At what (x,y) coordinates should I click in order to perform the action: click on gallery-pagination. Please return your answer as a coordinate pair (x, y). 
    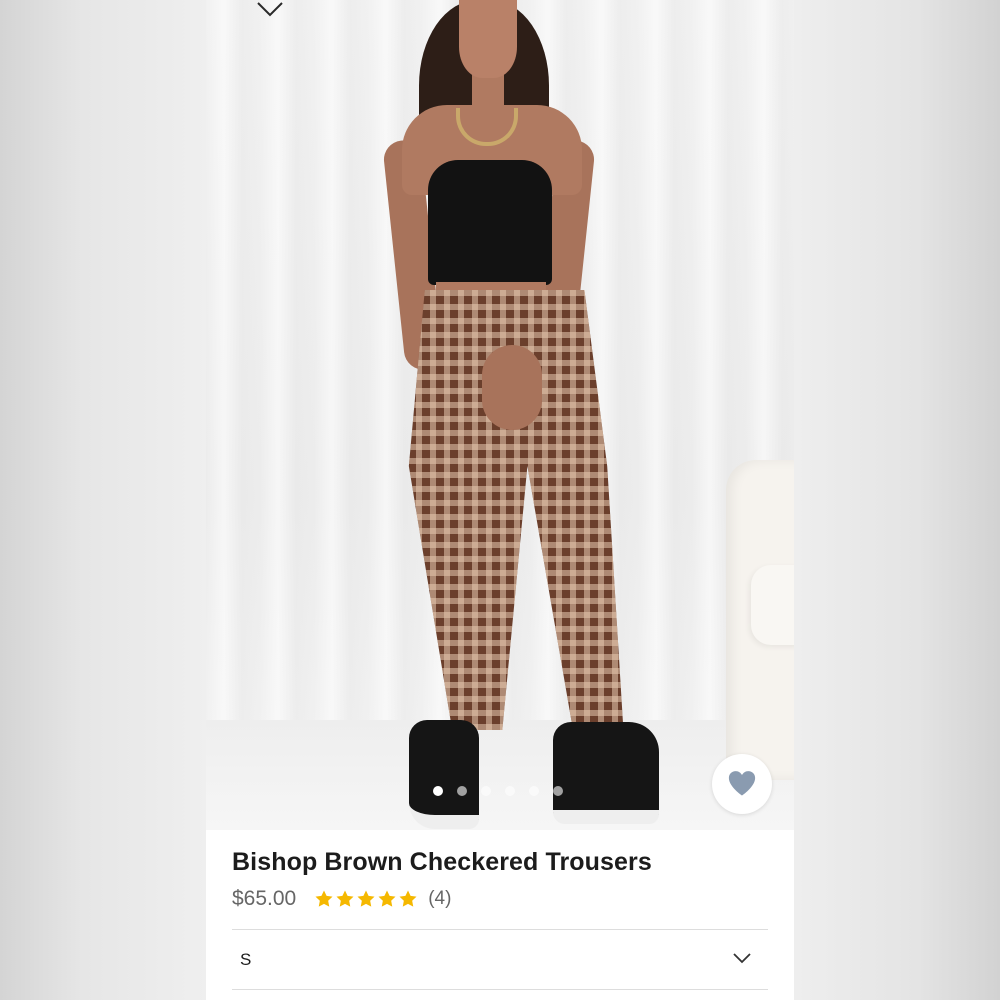
    Looking at the image, I should click on (498, 791).